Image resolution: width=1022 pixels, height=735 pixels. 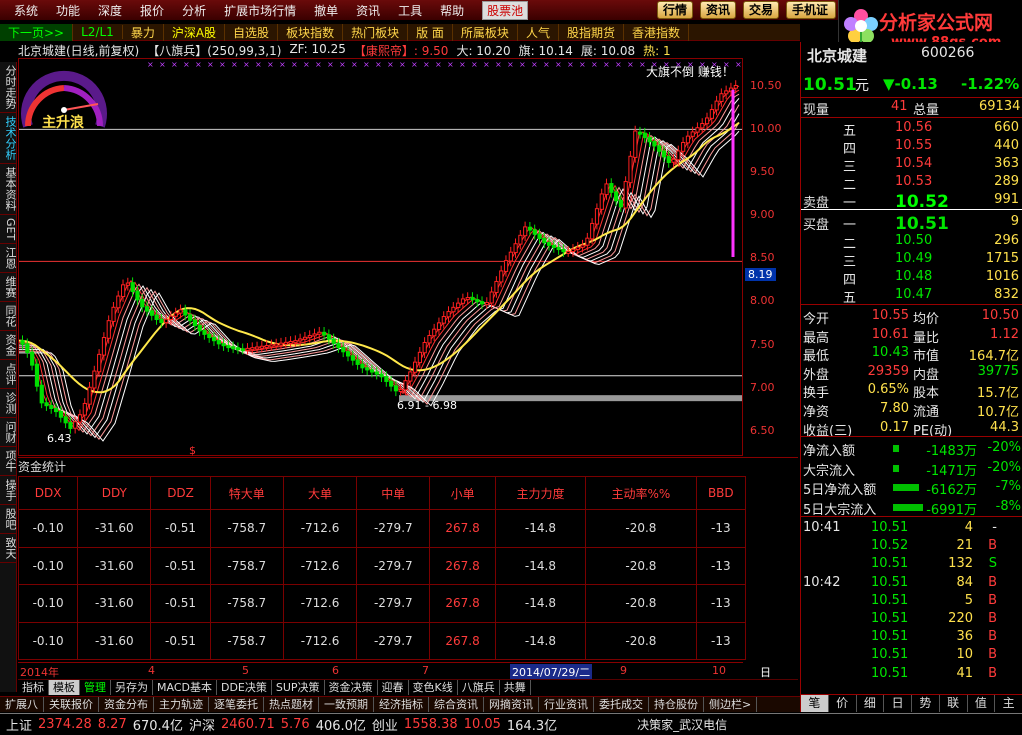 What do you see at coordinates (675, 10) in the screenshot?
I see `quote-button: 行情` at bounding box center [675, 10].